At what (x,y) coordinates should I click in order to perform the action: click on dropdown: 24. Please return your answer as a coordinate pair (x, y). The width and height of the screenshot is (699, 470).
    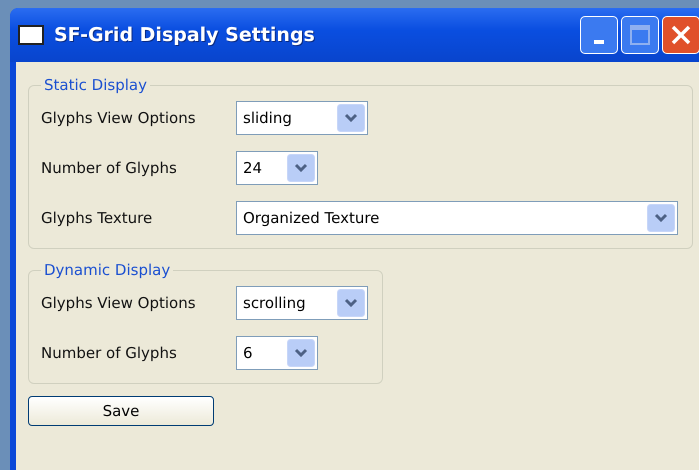
    Looking at the image, I should click on (277, 168).